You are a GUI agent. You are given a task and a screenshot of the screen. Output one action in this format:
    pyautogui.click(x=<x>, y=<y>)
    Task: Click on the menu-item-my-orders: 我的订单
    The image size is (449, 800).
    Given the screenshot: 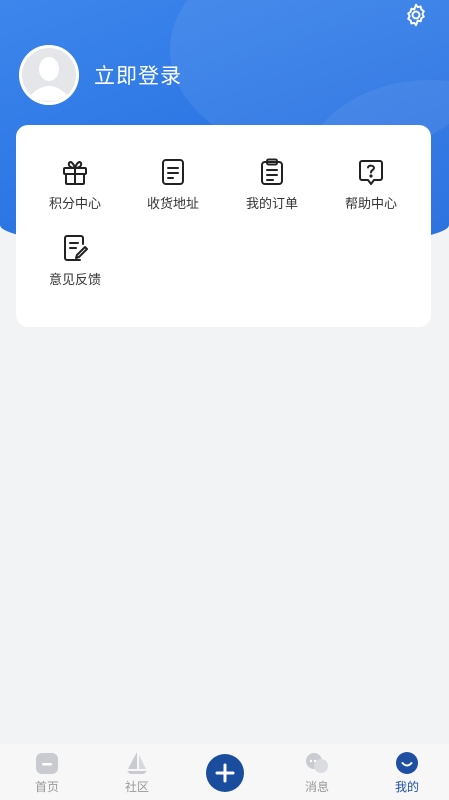 What is the action you would take?
    pyautogui.click(x=272, y=192)
    